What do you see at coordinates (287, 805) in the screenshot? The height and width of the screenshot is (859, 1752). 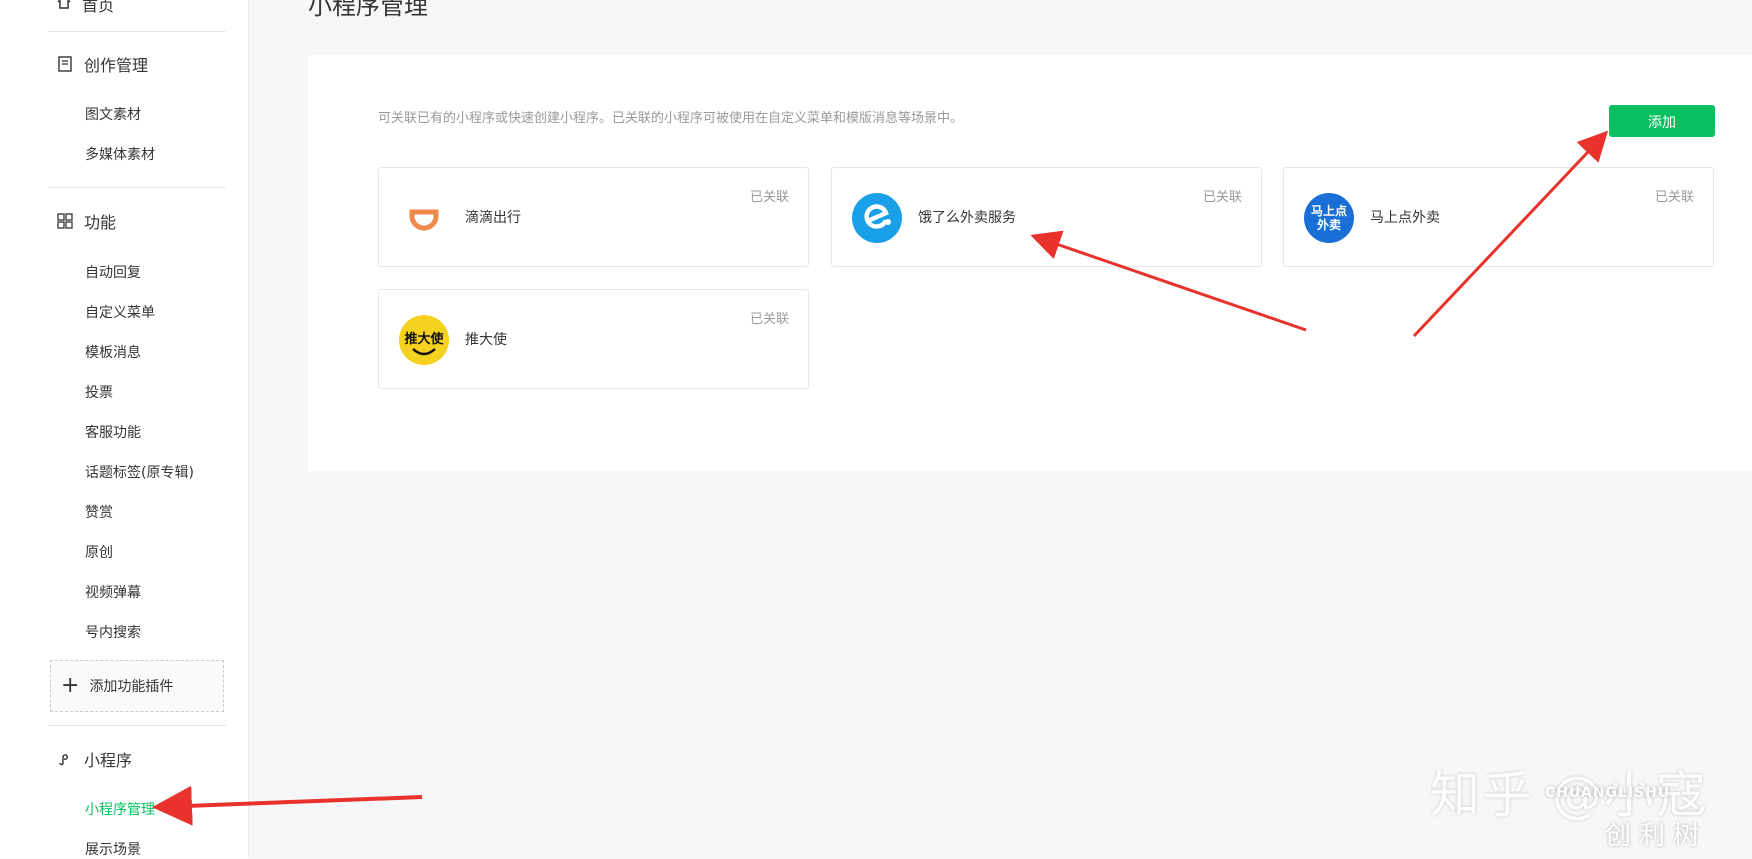 I see `arrow-to-miniprogram-management` at bounding box center [287, 805].